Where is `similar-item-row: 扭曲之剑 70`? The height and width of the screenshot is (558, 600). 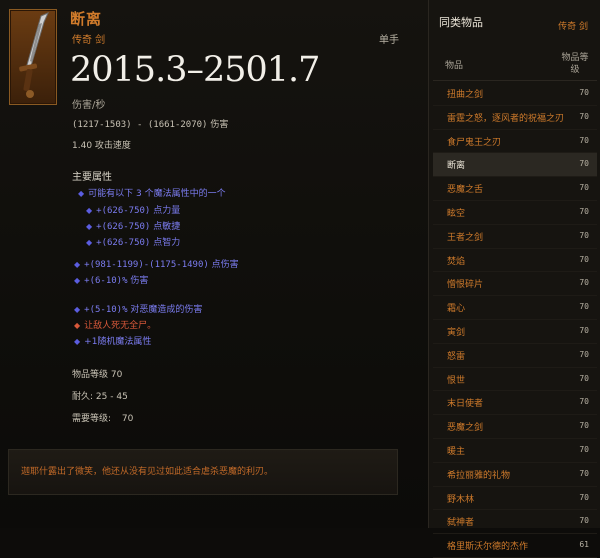
similar-item-row: 扭曲之剑 70 is located at coordinates (515, 94).